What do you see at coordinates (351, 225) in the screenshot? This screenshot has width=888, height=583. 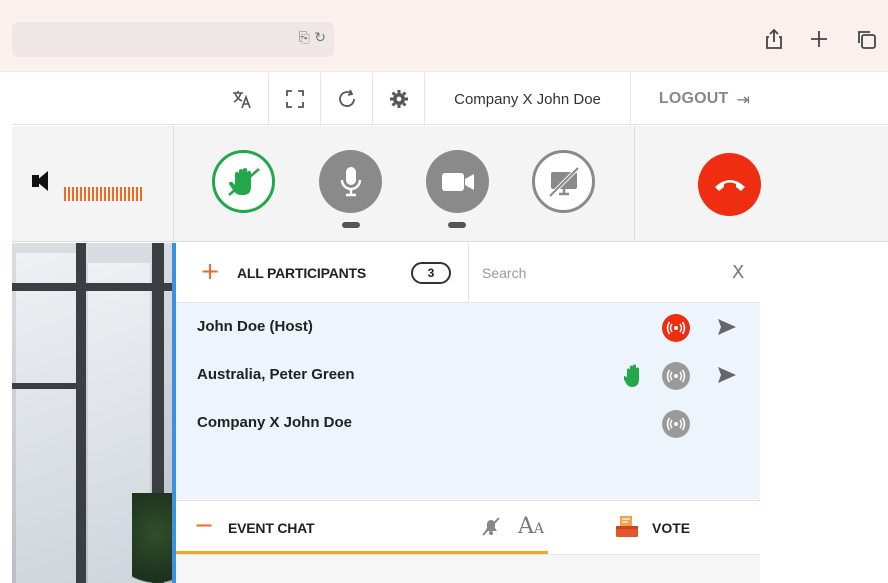 I see `microphone-options-toggle` at bounding box center [351, 225].